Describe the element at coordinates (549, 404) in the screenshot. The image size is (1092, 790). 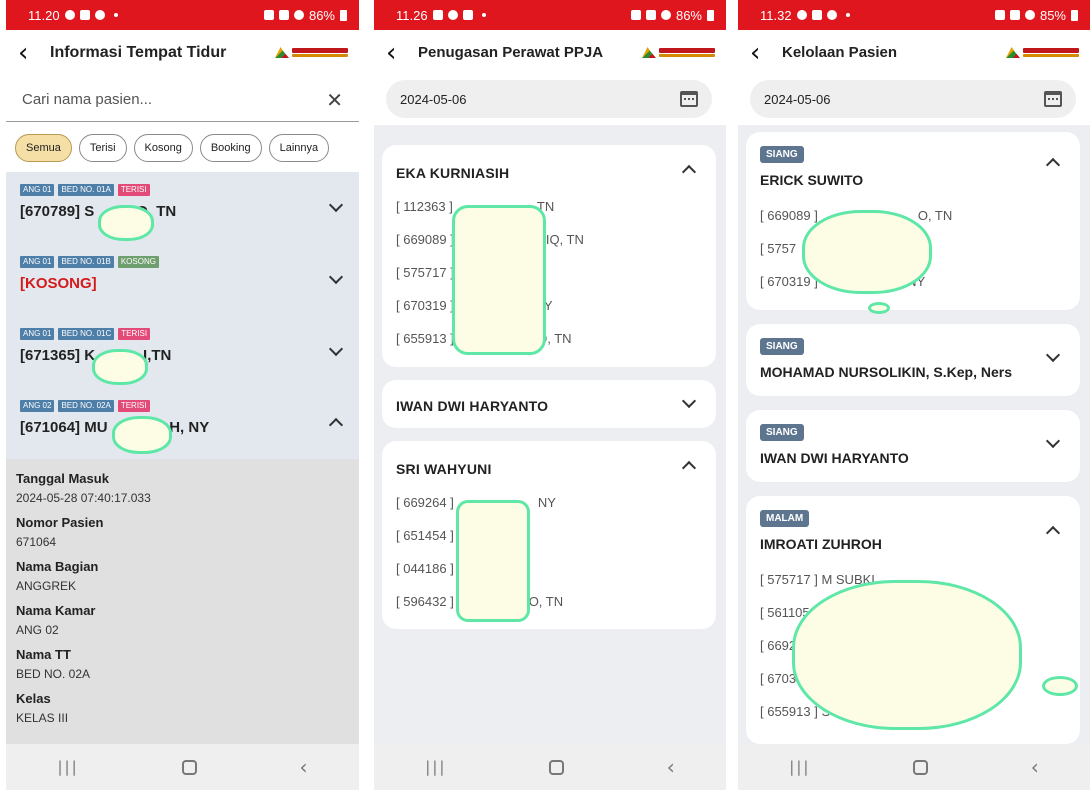
I see `nurse-card: IWAN DWI HARYANTO` at that location.